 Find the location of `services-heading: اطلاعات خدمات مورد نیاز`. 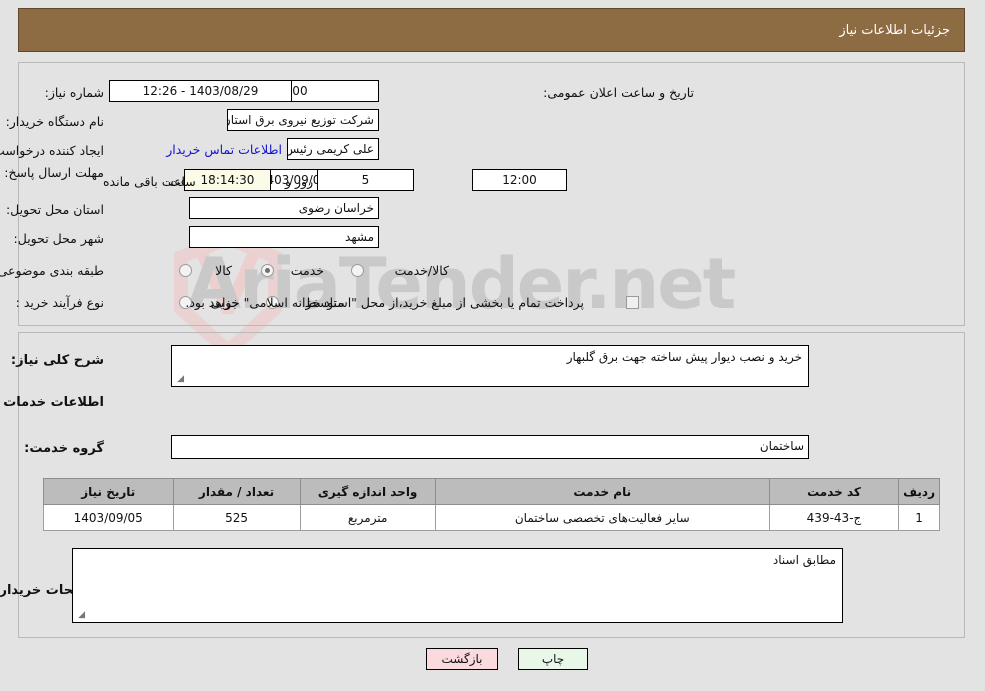

services-heading: اطلاعات خدمات مورد نیاز is located at coordinates (52, 402).